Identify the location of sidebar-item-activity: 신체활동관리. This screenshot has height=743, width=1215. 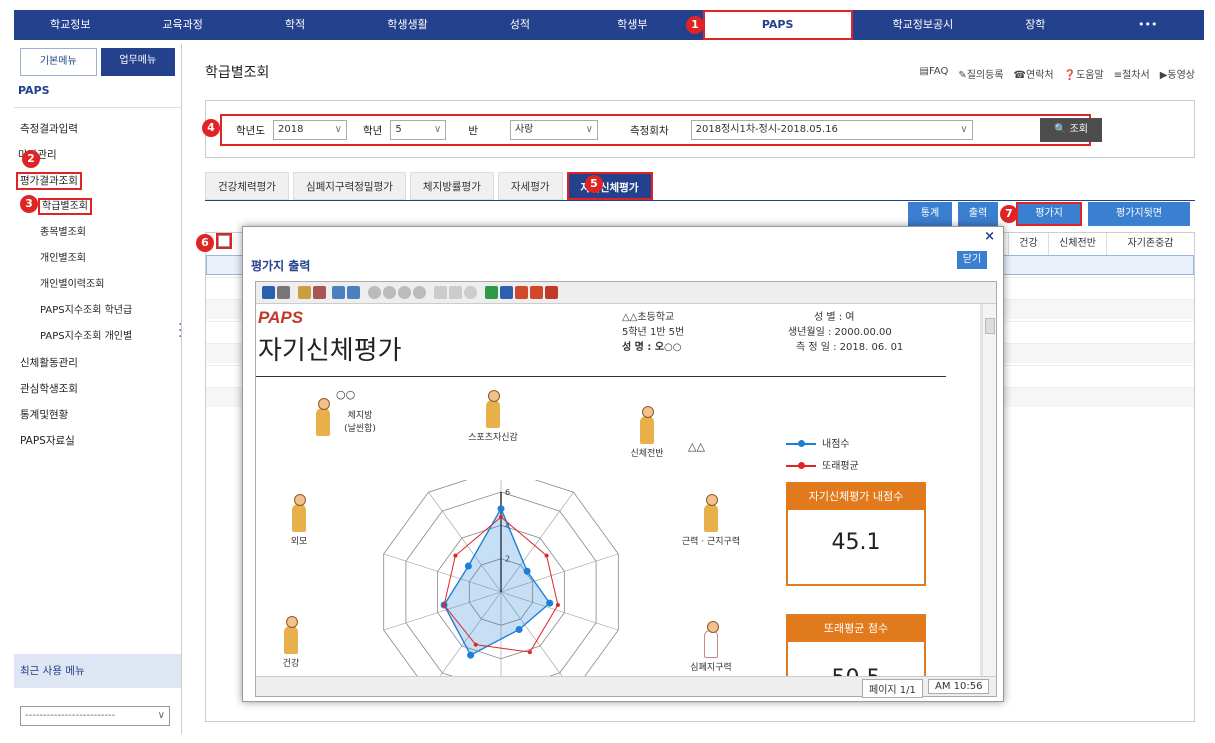
(97, 363).